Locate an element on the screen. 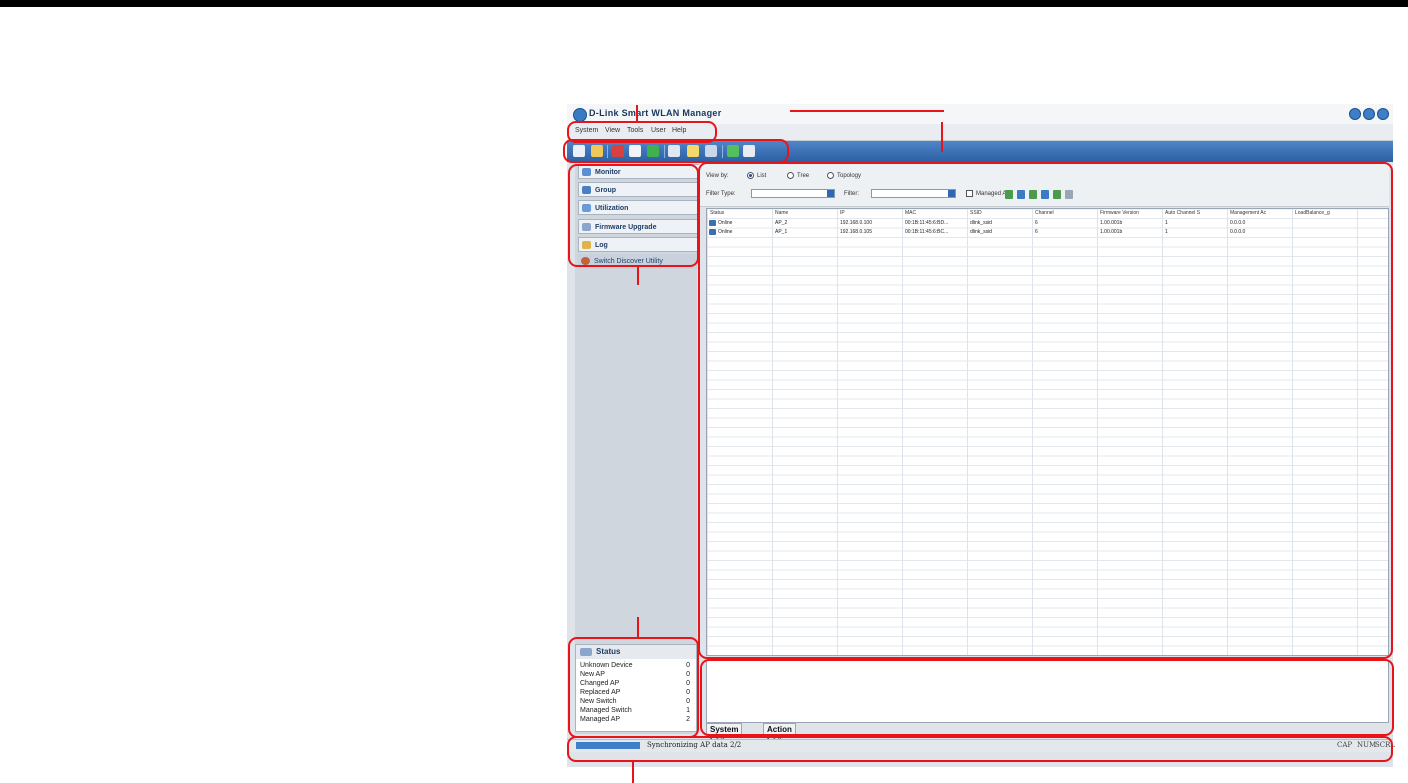  top-black-bar is located at coordinates (704, 3).